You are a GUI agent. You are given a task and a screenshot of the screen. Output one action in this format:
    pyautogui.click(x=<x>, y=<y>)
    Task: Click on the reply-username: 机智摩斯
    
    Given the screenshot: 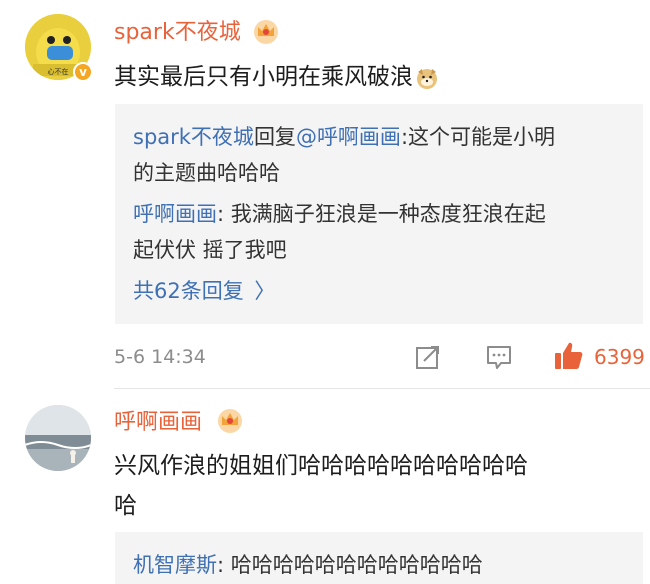 What is the action you would take?
    pyautogui.click(x=175, y=565)
    